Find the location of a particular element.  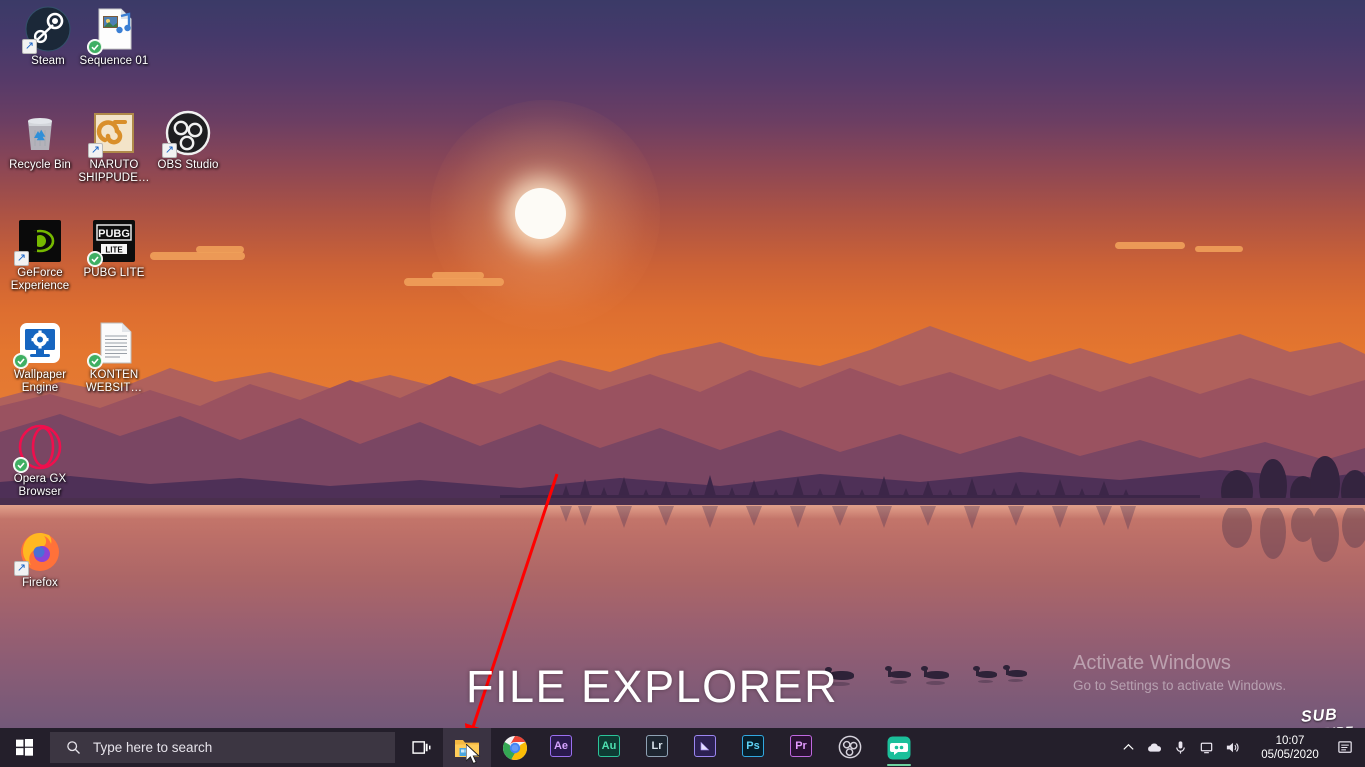

taskbar-after-effects: Ae is located at coordinates (563, 747).